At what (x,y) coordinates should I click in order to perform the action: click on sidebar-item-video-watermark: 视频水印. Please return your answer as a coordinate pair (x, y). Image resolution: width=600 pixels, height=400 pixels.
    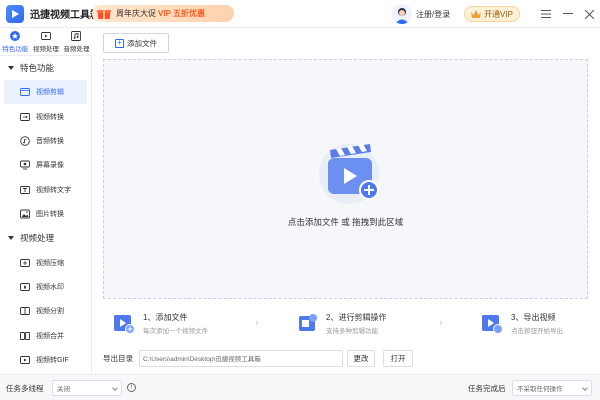
    Looking at the image, I should click on (45, 287).